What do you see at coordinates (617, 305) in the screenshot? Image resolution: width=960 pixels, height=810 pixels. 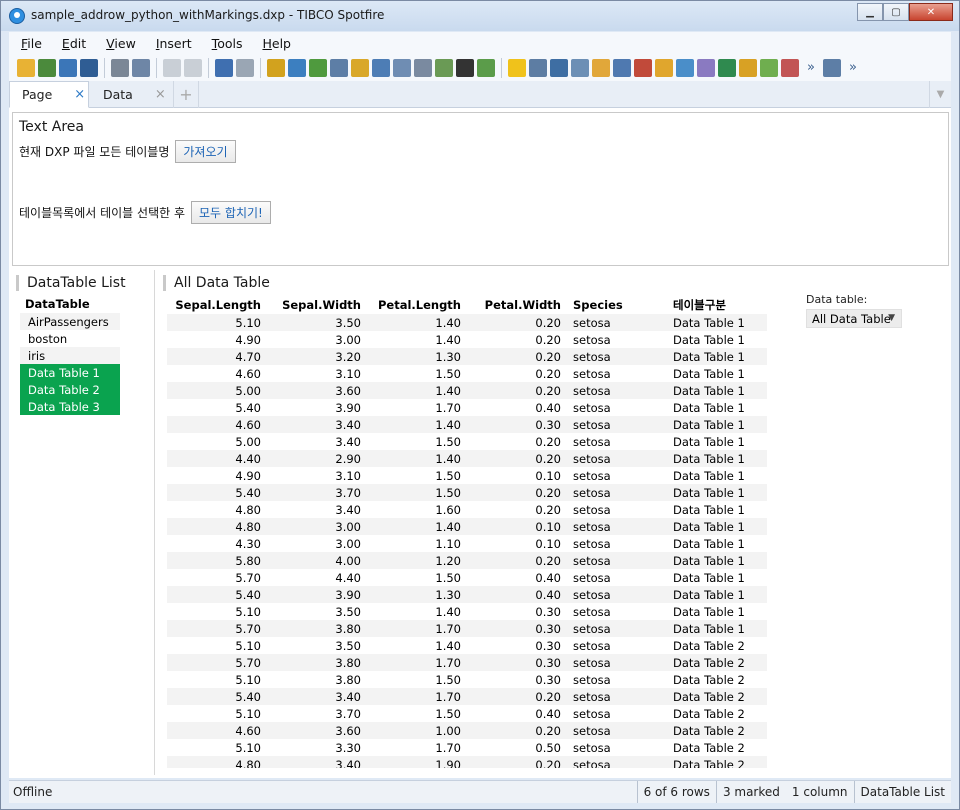 I see `column-header: Species` at bounding box center [617, 305].